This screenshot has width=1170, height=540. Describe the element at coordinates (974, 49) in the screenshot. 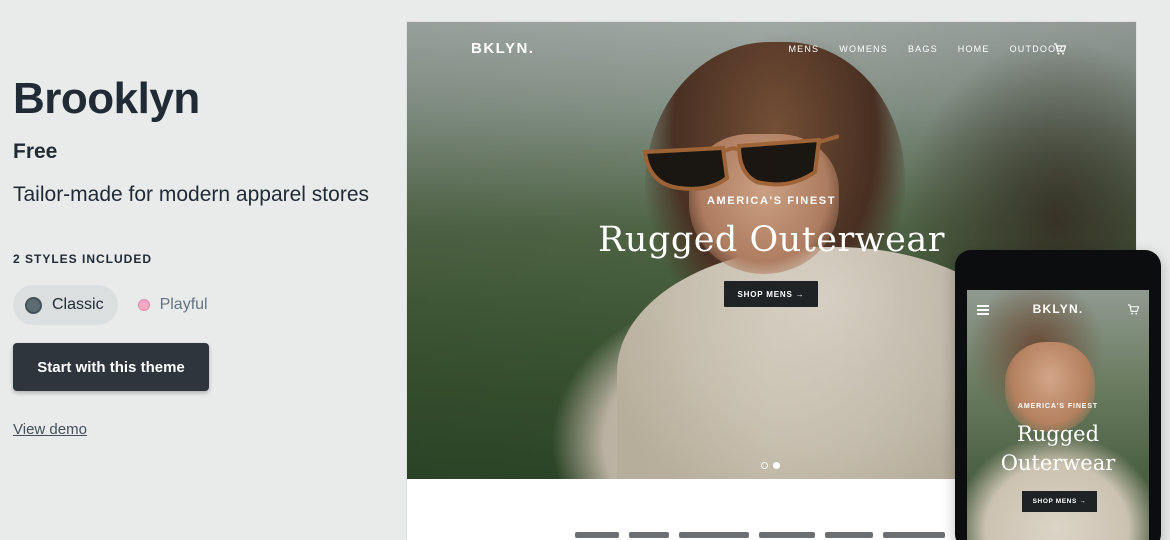

I see `nav-item-home: HOME` at that location.